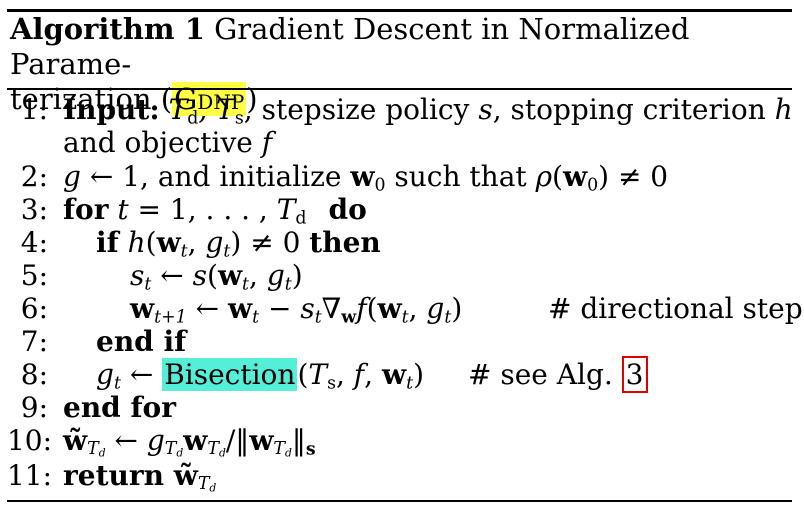 The width and height of the screenshot is (804, 511). What do you see at coordinates (34, 308) in the screenshot?
I see `line-number: 6:` at bounding box center [34, 308].